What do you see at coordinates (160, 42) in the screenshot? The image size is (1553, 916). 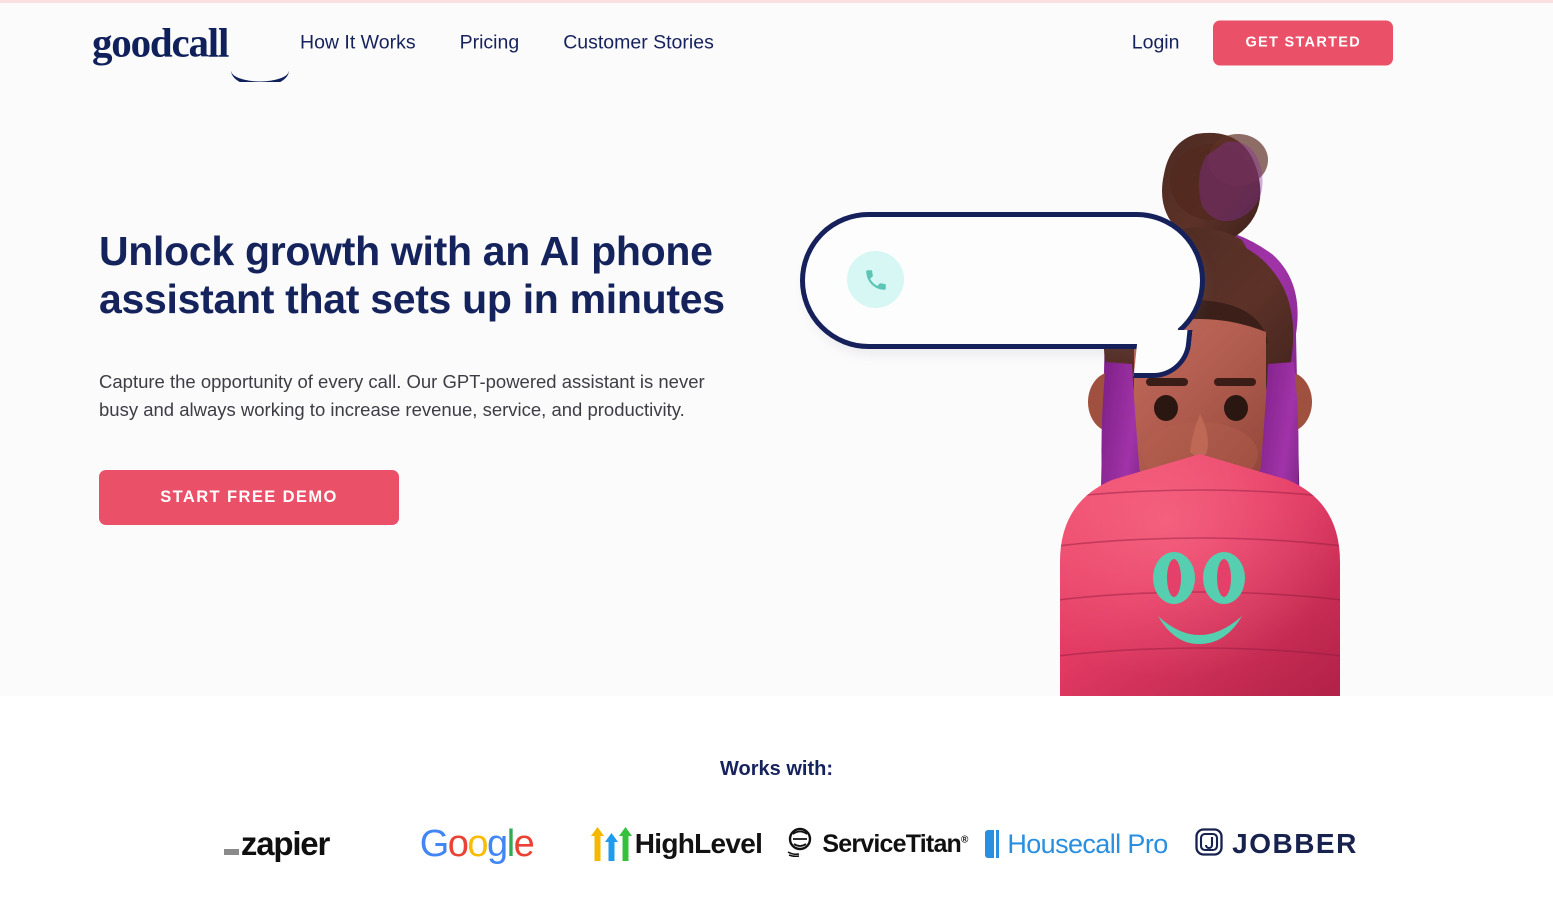 I see `brand-logo-text: goodcall` at bounding box center [160, 42].